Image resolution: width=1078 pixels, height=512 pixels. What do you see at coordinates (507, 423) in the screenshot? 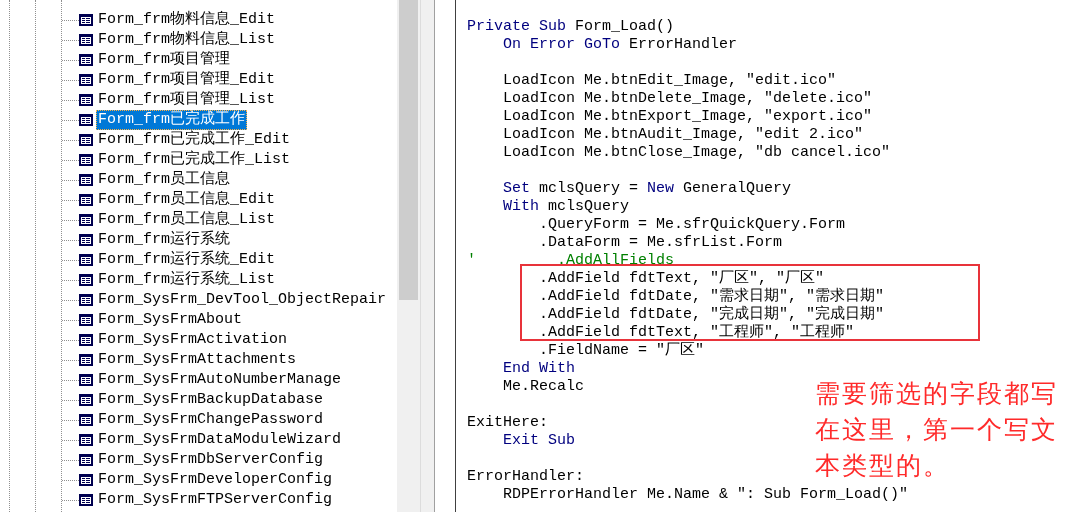
I see `code-line: ExitHere:` at bounding box center [507, 423].